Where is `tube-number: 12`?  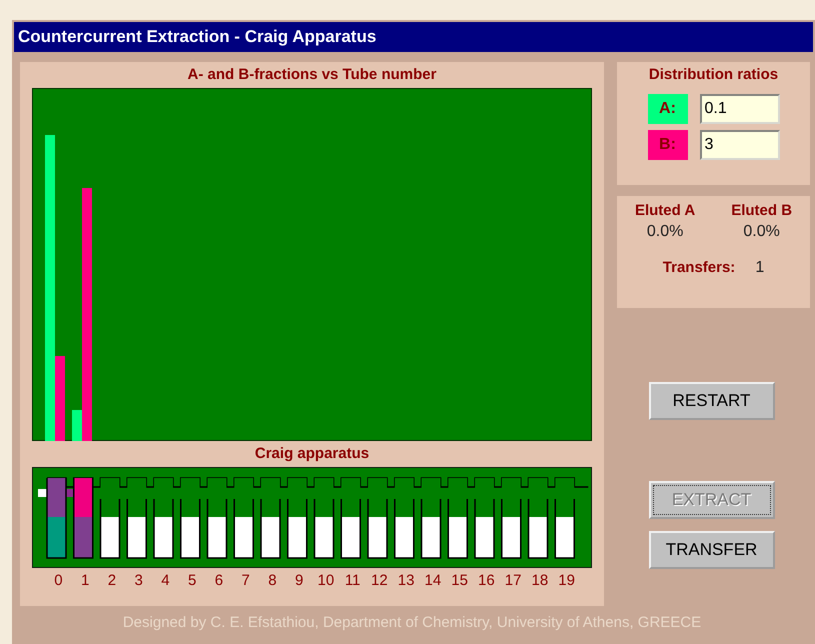 tube-number: 12 is located at coordinates (379, 580).